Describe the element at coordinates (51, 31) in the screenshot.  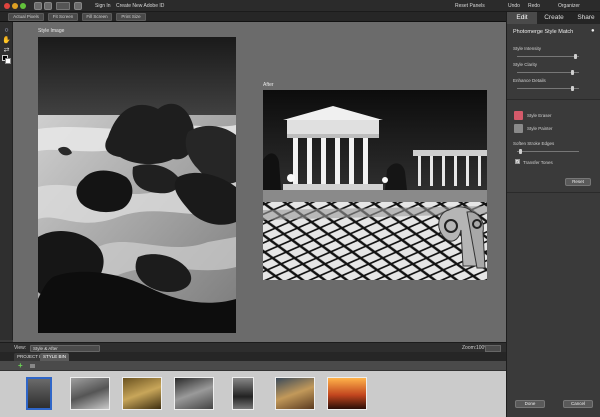
I see `style-image-label: Style Image` at that location.